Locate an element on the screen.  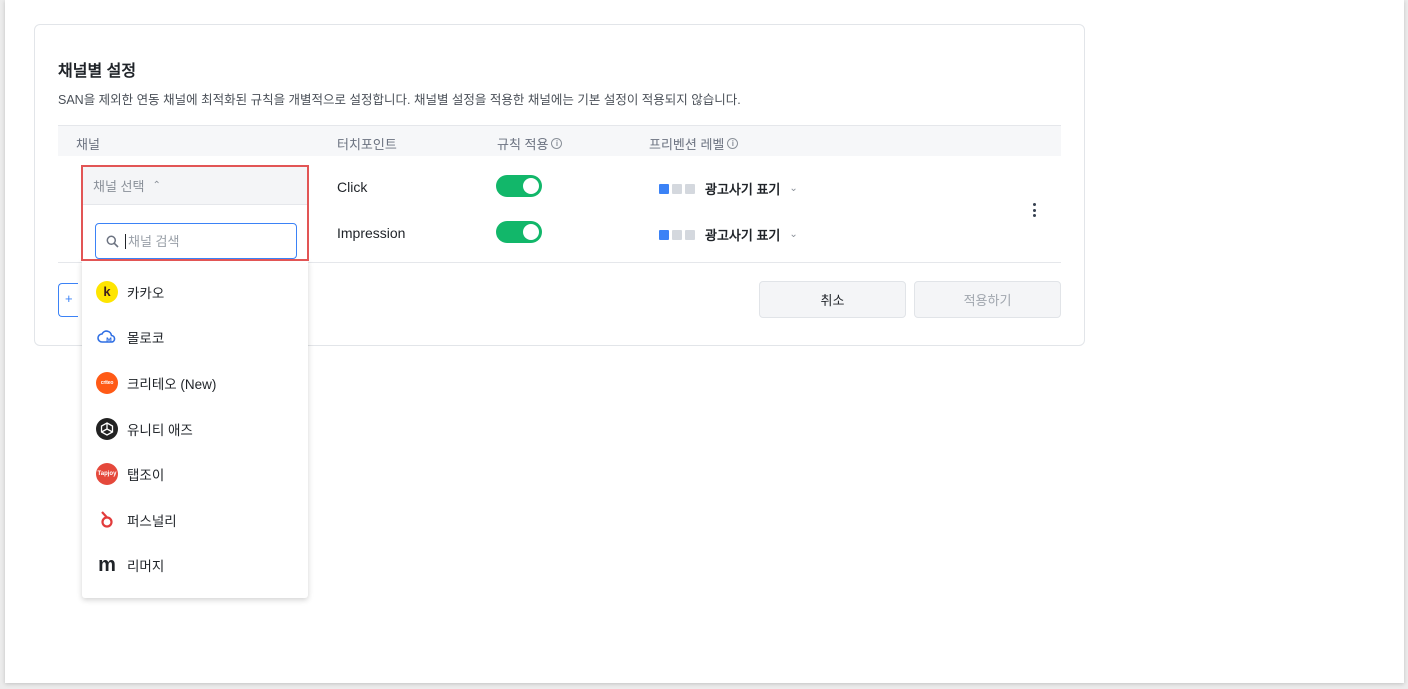
criteo-icon: criteo is located at coordinates (107, 382).